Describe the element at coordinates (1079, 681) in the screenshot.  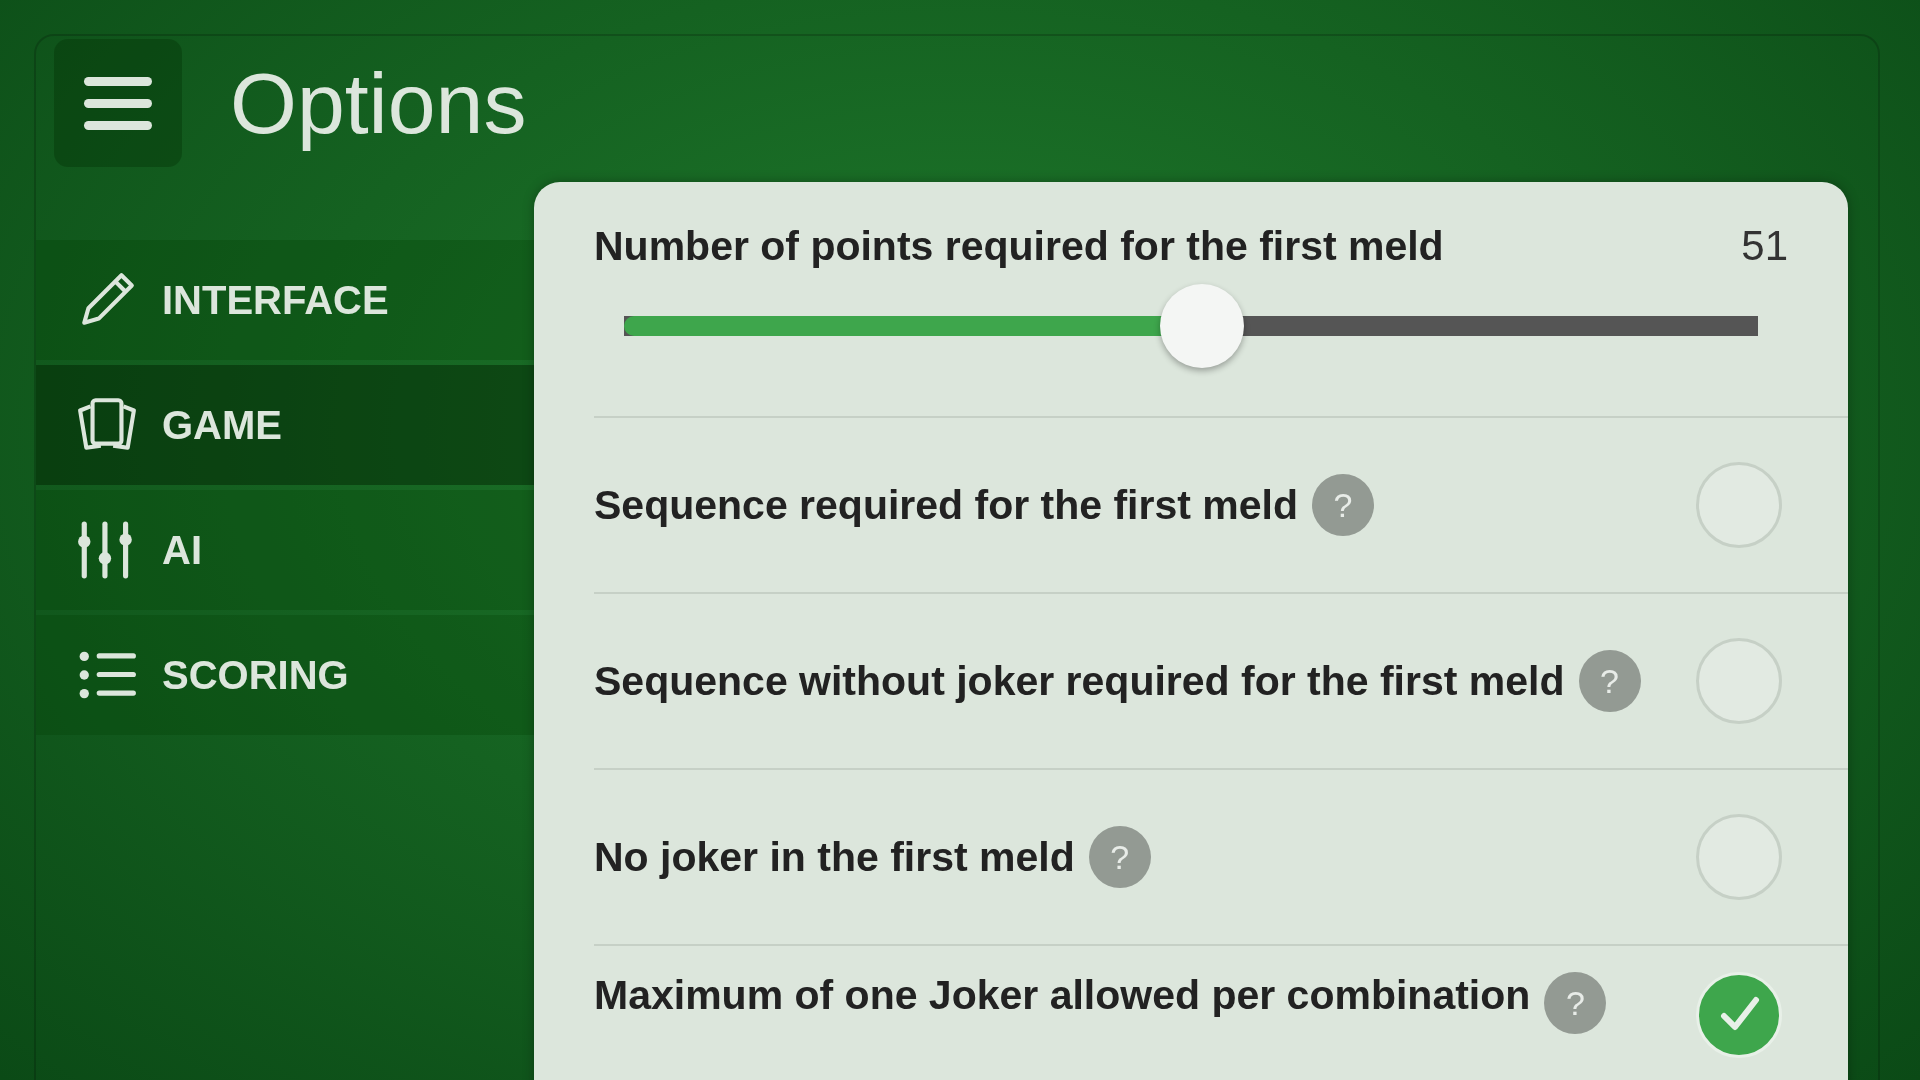
I see `setting-label: Sequence without joker required for the first meld` at that location.